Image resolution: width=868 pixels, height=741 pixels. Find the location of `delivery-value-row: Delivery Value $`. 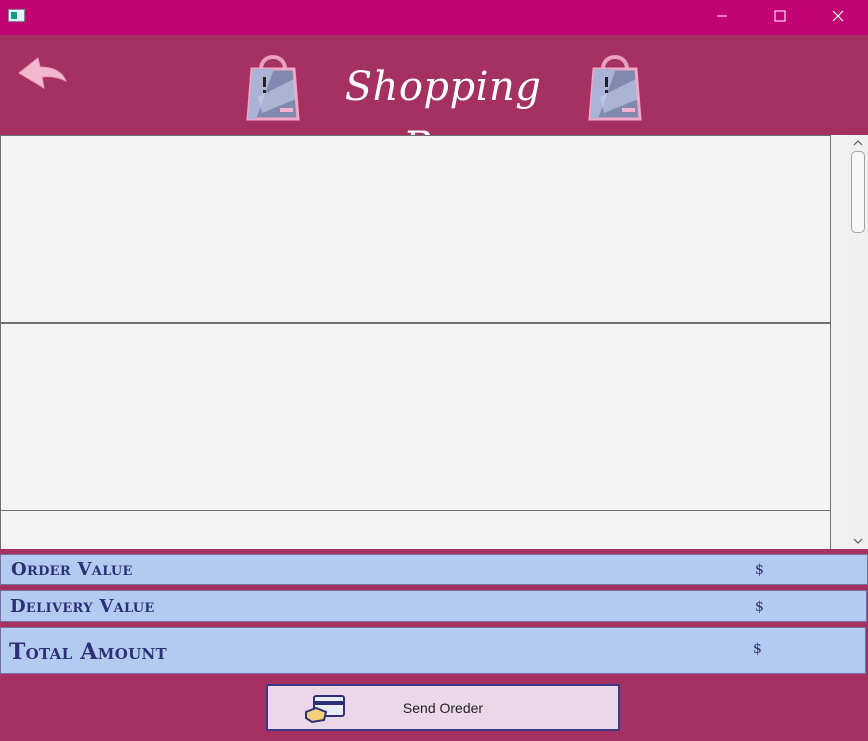

delivery-value-row: Delivery Value $ is located at coordinates (433, 606).